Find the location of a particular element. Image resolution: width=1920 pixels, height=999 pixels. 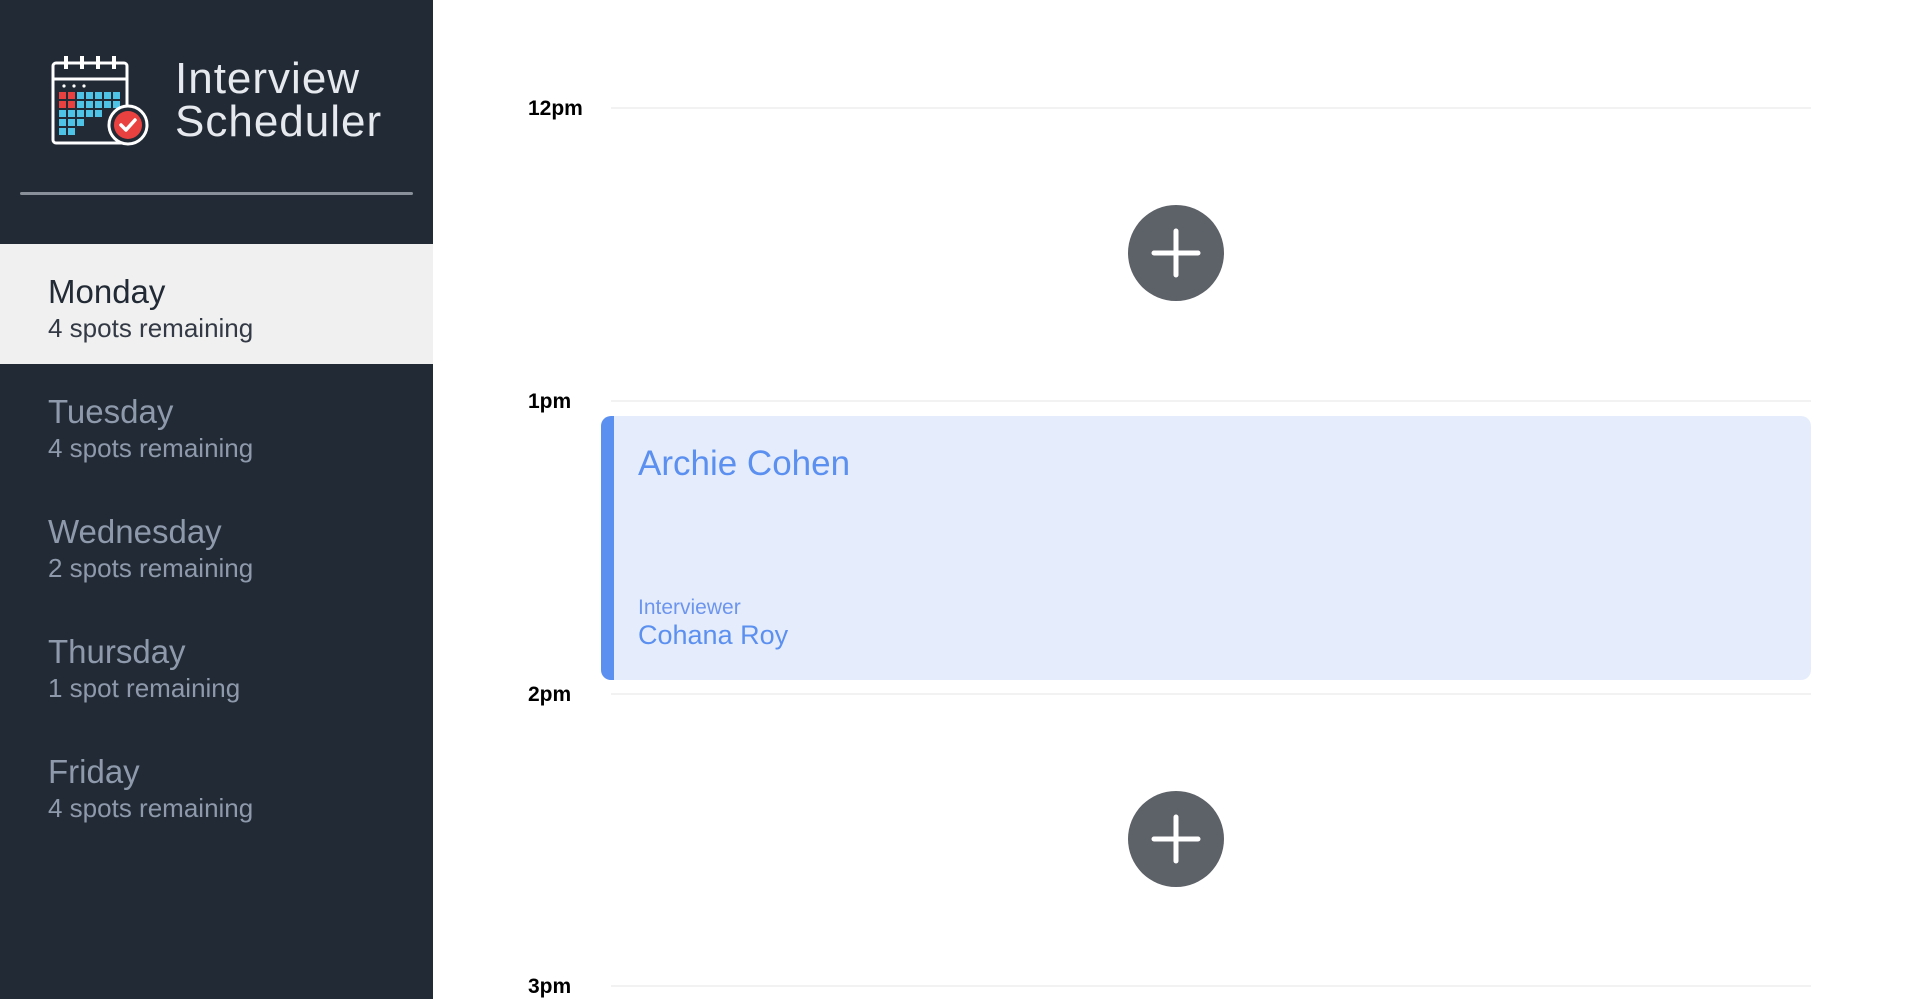

day-spots-remaining: 2 spots remaining is located at coordinates (151, 568).